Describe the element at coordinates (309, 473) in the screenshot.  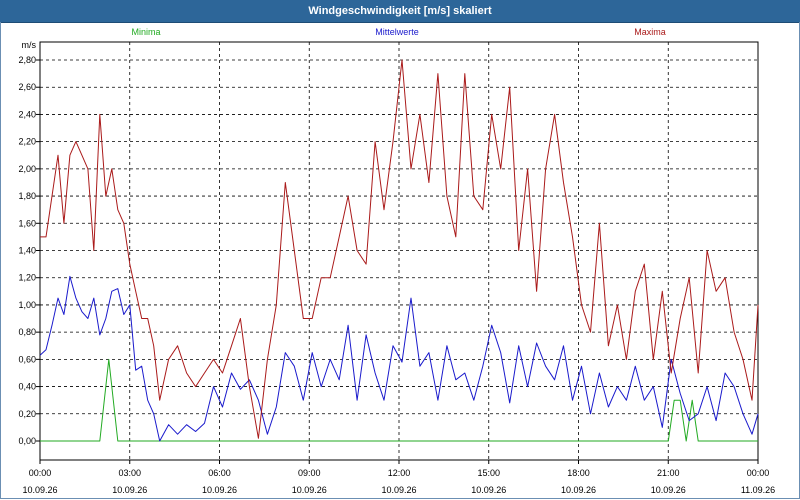
I see `x-tick-time-label: 09:00` at that location.